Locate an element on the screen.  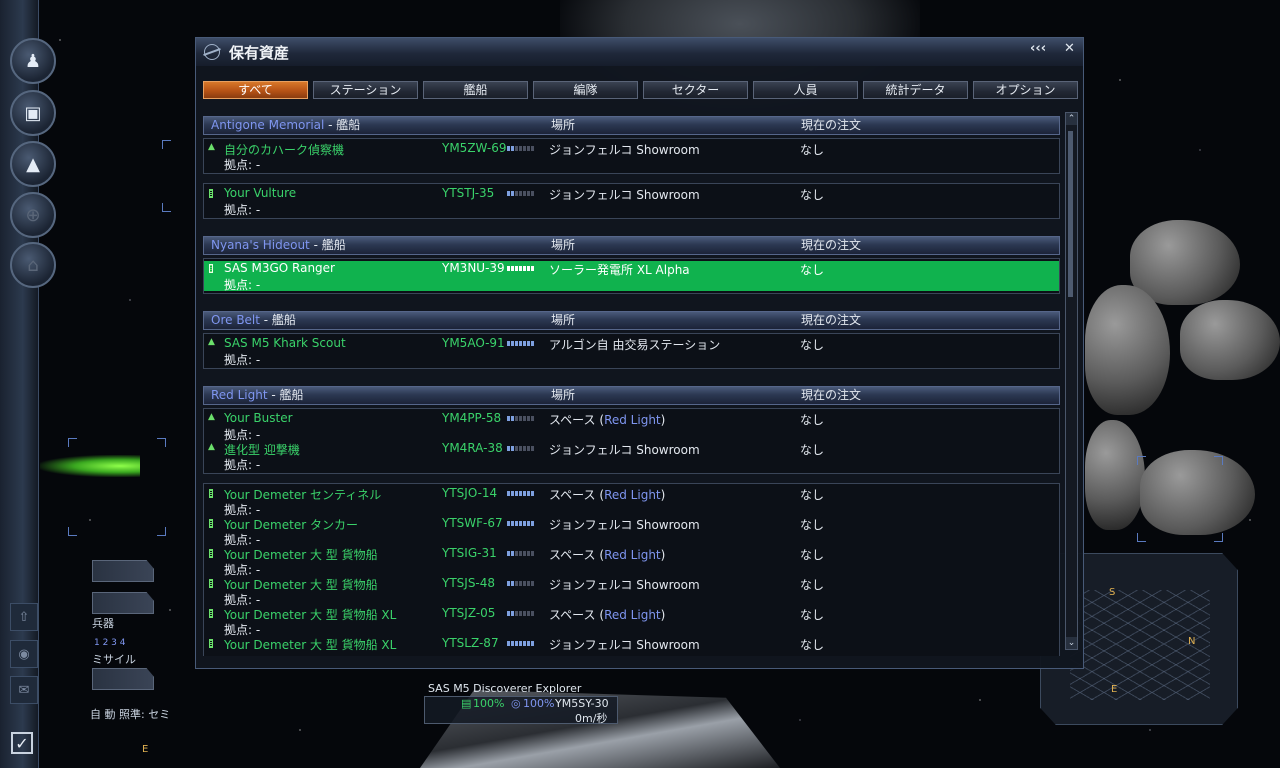
sector-group-header: Nyana's Hideout - 艦船 場所 現在の注文 is located at coordinates (631, 245).